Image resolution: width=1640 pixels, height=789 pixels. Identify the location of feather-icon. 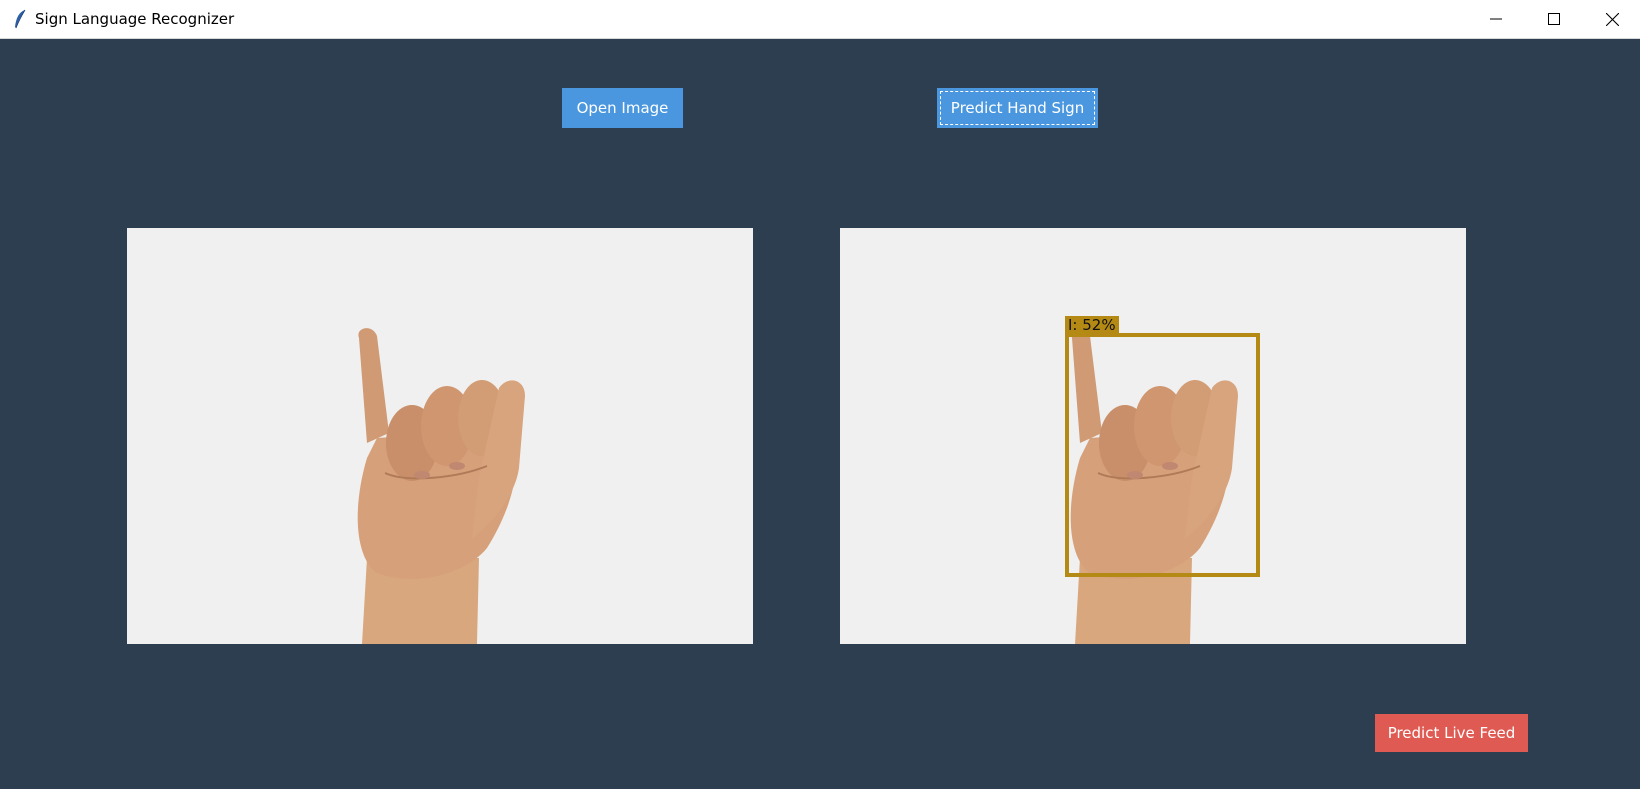
(20, 19).